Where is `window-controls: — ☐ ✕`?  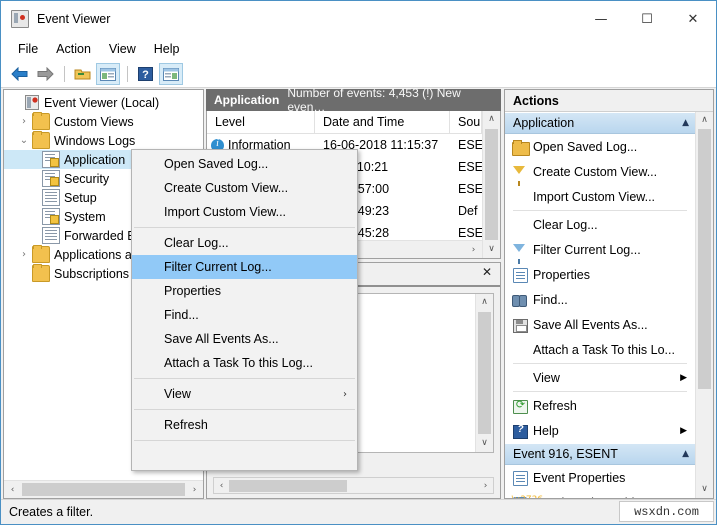
window-controls: — ☐ ✕ is located at coordinates (647, 19).